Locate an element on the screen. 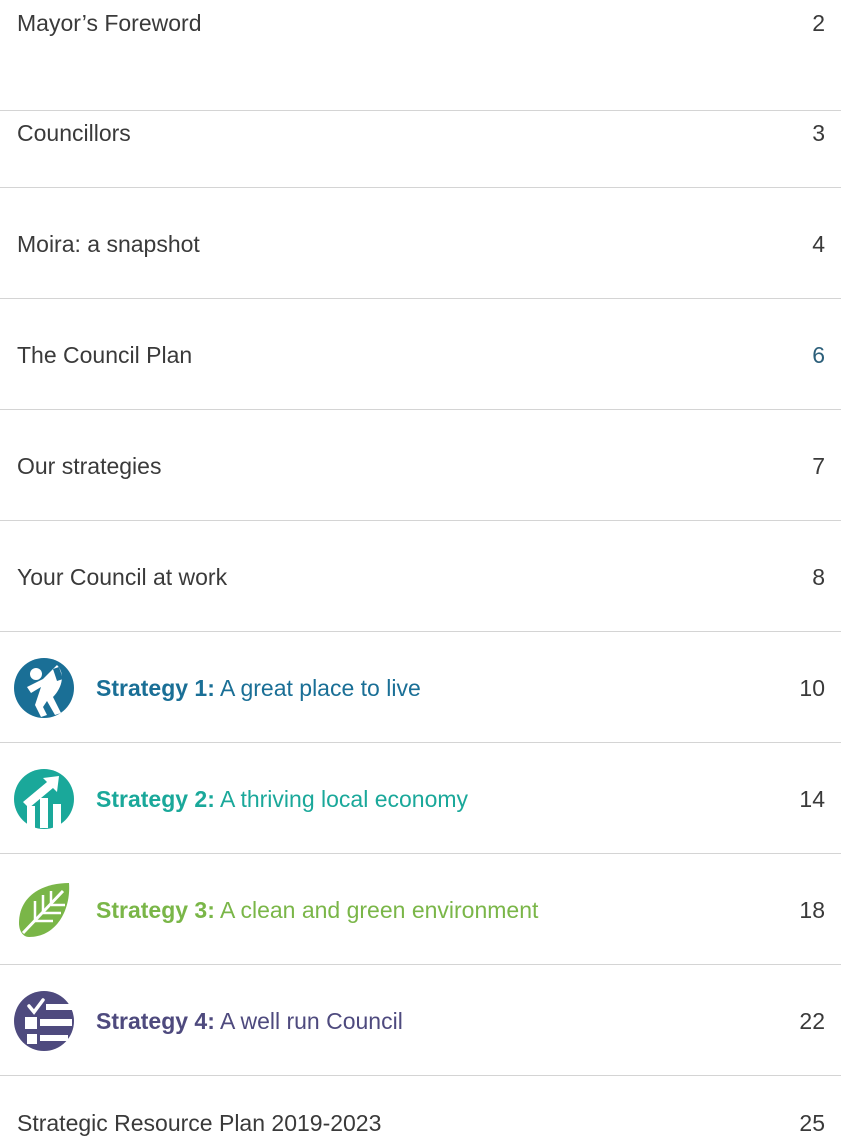 The image size is (841, 1146). toc-entry-moira-snapshot: Moira: a snapshot 4 is located at coordinates (420, 243).